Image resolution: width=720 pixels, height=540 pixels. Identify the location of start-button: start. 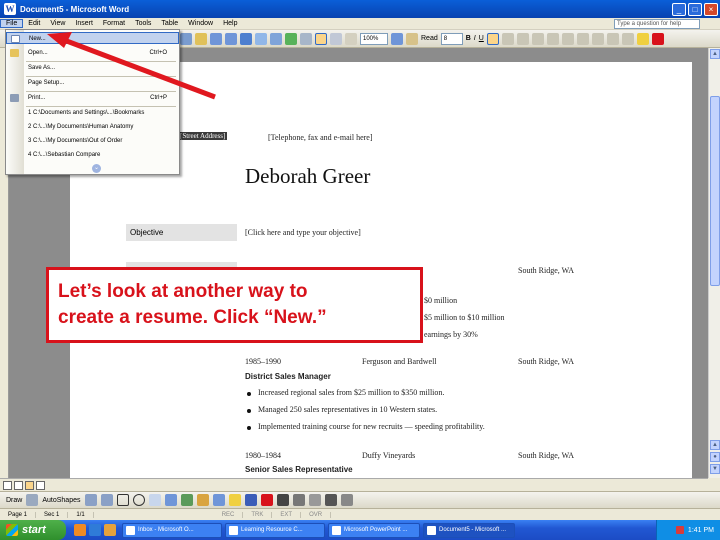
(33, 530).